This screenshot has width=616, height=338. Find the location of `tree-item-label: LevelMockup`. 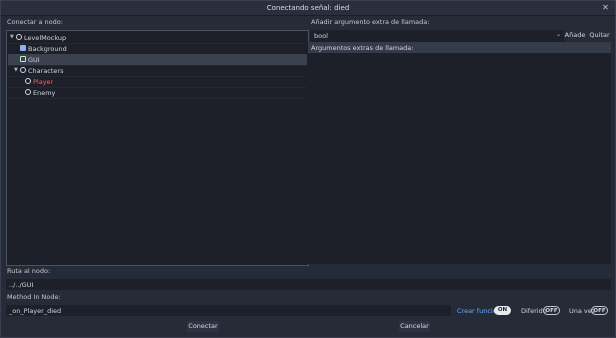

tree-item-label: LevelMockup is located at coordinates (45, 38).